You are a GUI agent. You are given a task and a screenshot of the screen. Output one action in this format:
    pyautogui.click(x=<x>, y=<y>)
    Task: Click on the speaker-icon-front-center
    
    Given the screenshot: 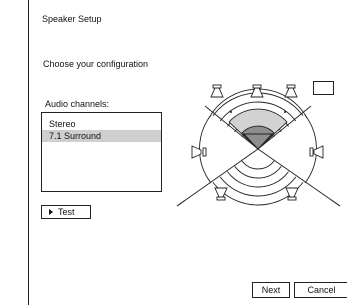 What is the action you would take?
    pyautogui.click(x=257, y=91)
    